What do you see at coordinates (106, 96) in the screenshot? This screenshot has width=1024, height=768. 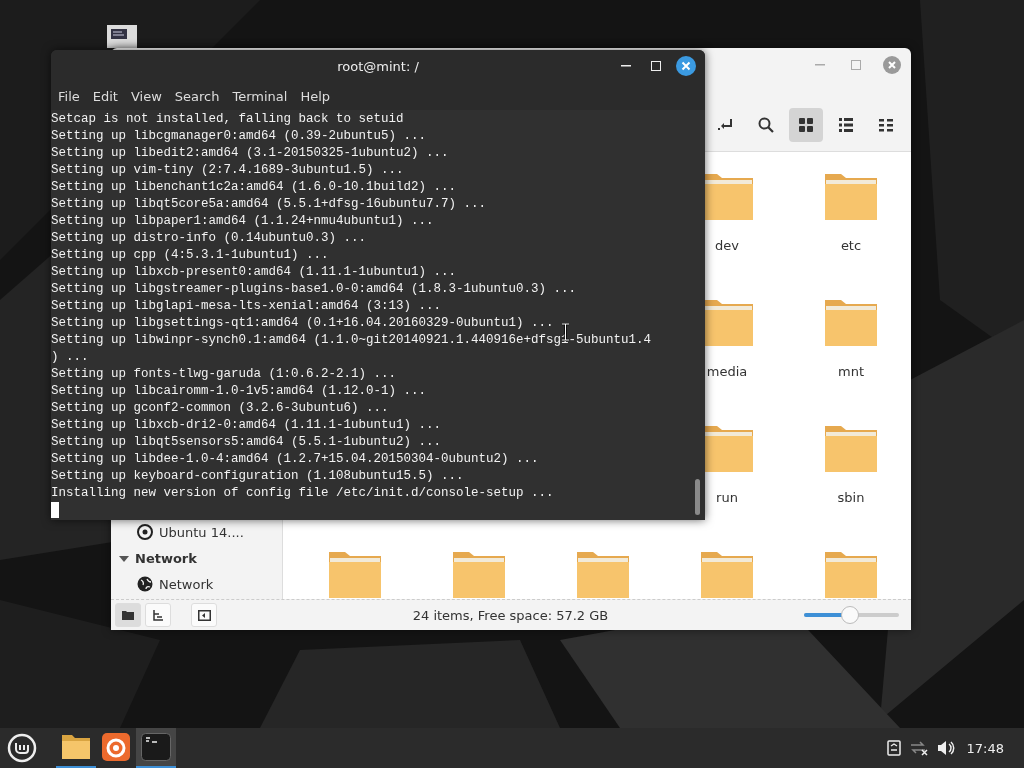 I see `menu-item: Edit` at bounding box center [106, 96].